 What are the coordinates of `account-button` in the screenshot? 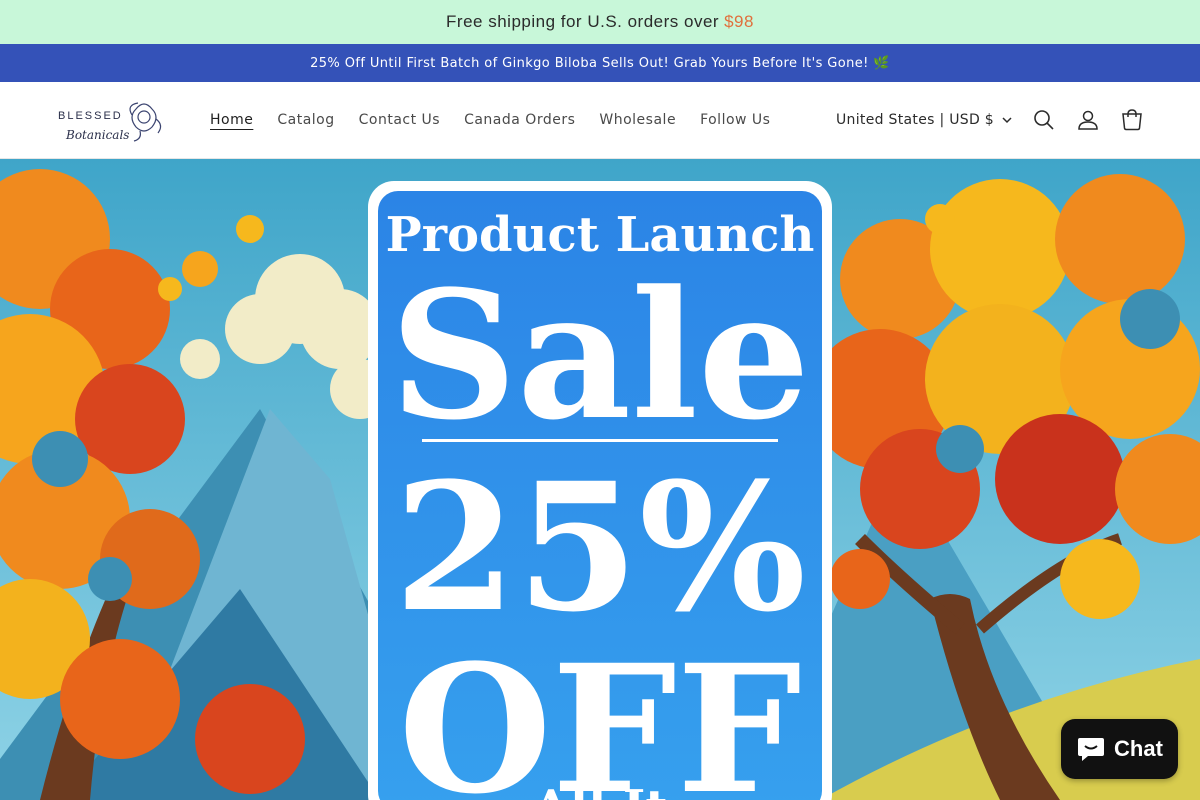 It's located at (1088, 120).